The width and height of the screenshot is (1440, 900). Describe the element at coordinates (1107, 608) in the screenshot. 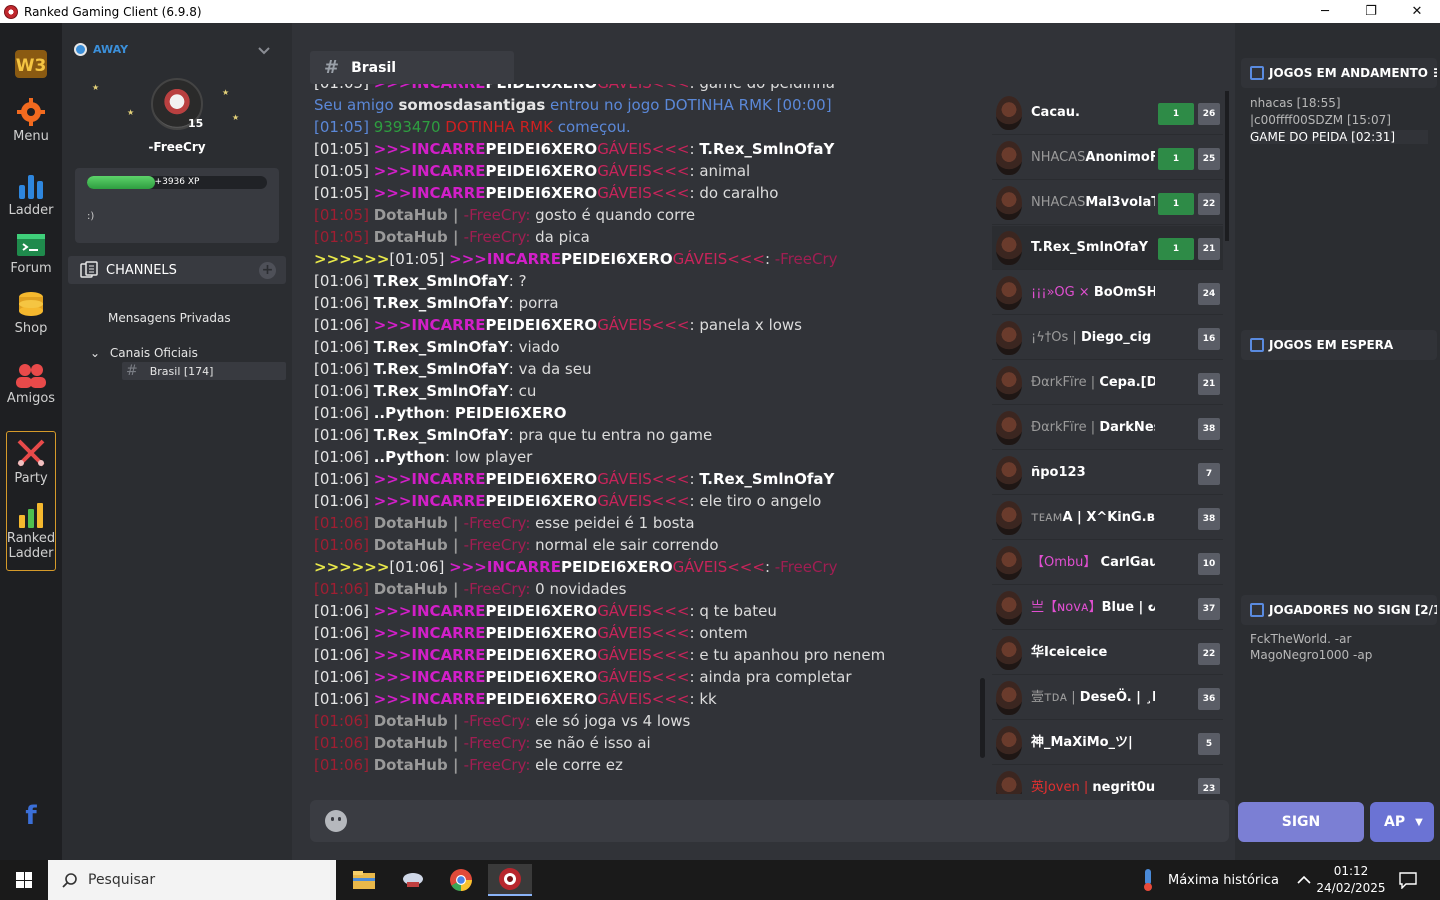

I see `player-row: 亗【ɴᴏᴠᴀ】Blue | ᔕᑭOᖇ 37` at that location.